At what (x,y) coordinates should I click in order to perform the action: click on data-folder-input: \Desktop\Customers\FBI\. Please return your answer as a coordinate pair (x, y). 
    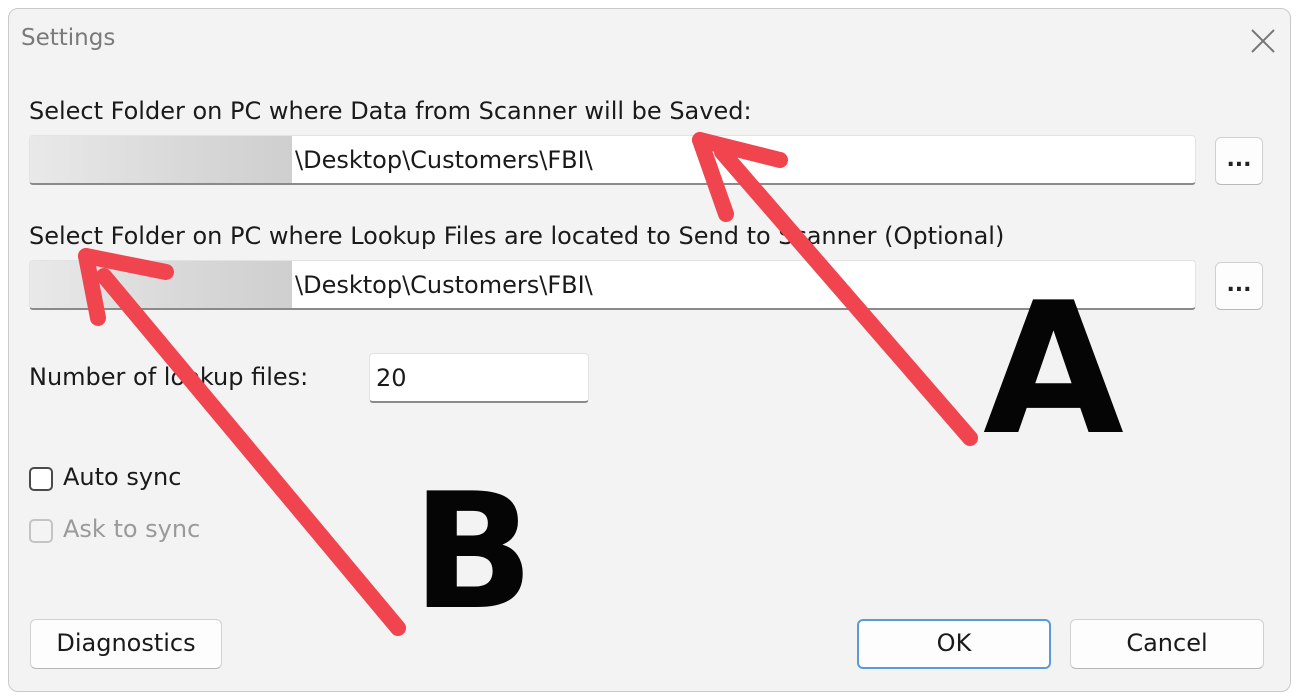
    Looking at the image, I should click on (612, 160).